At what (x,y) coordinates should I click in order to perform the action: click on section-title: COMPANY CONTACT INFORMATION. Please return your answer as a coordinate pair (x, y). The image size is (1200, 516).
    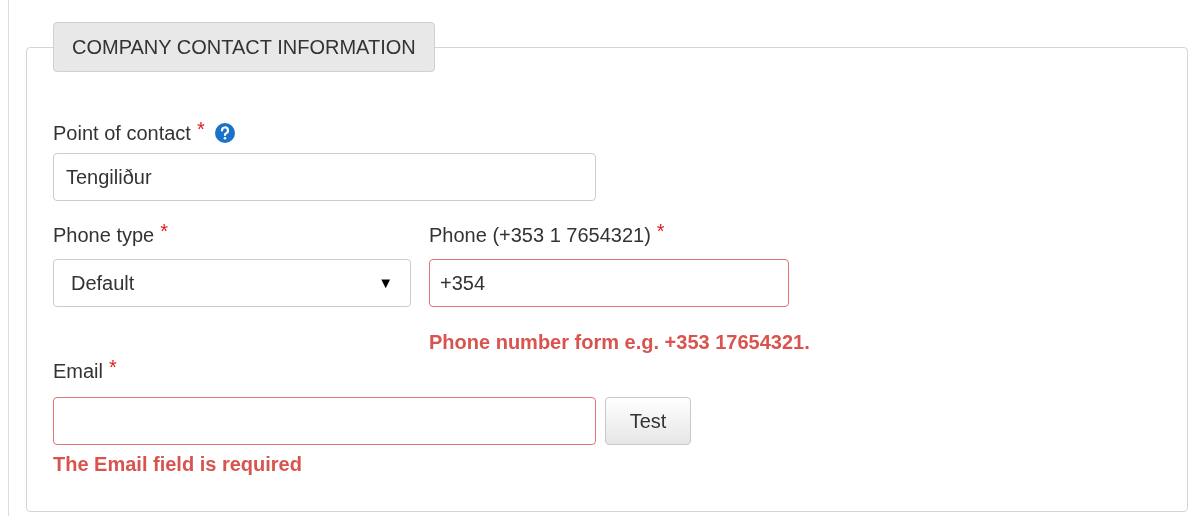
    Looking at the image, I should click on (244, 47).